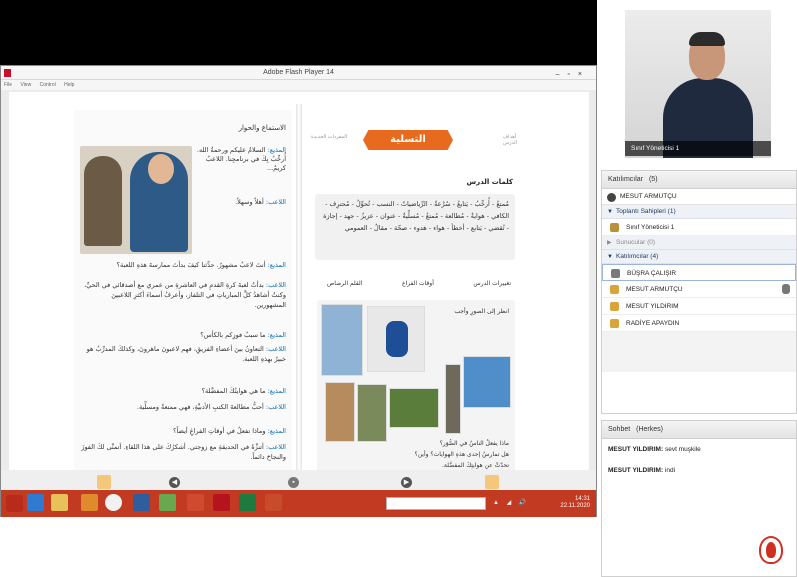  Describe the element at coordinates (461, 454) in the screenshot. I see `question-item: هل تمارسُ إحدى هذهِ الهوايات؟ وأين؟` at that location.